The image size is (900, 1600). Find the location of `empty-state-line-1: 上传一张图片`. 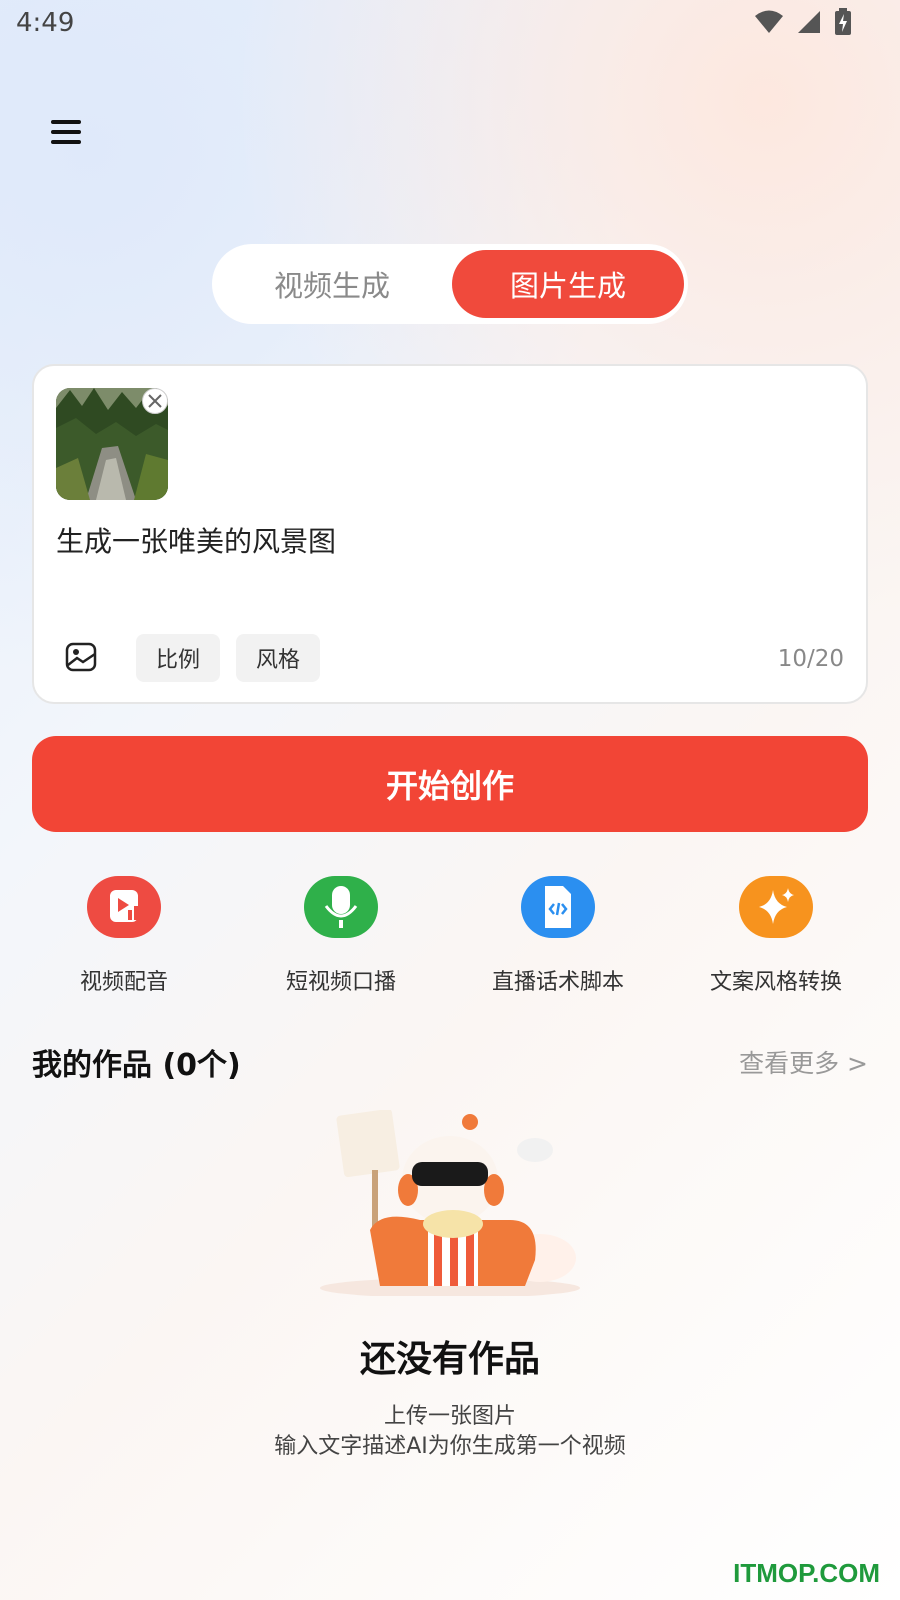

empty-state-line-1: 上传一张图片 is located at coordinates (449, 1416).